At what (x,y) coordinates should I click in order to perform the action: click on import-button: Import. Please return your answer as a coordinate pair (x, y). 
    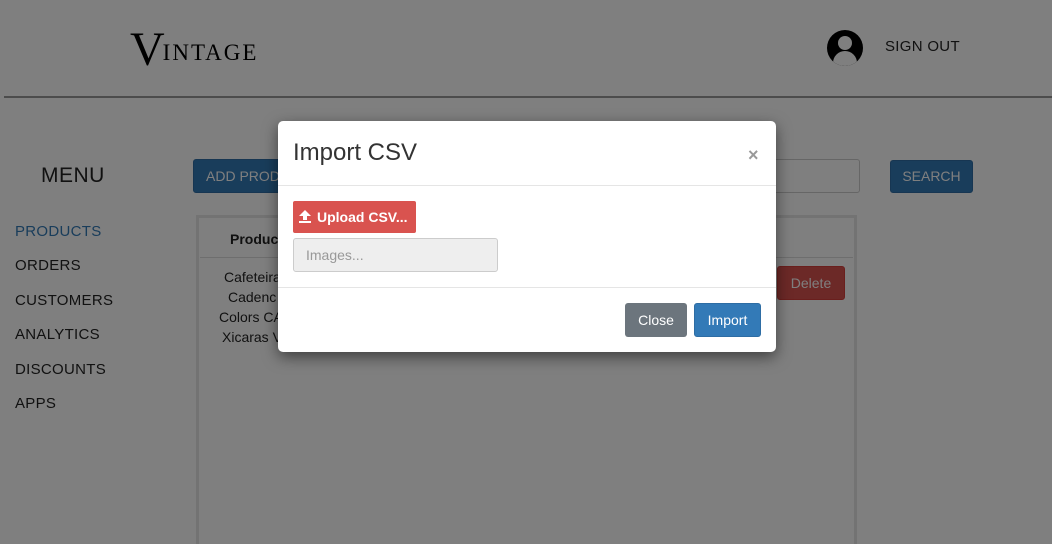
    Looking at the image, I should click on (727, 320).